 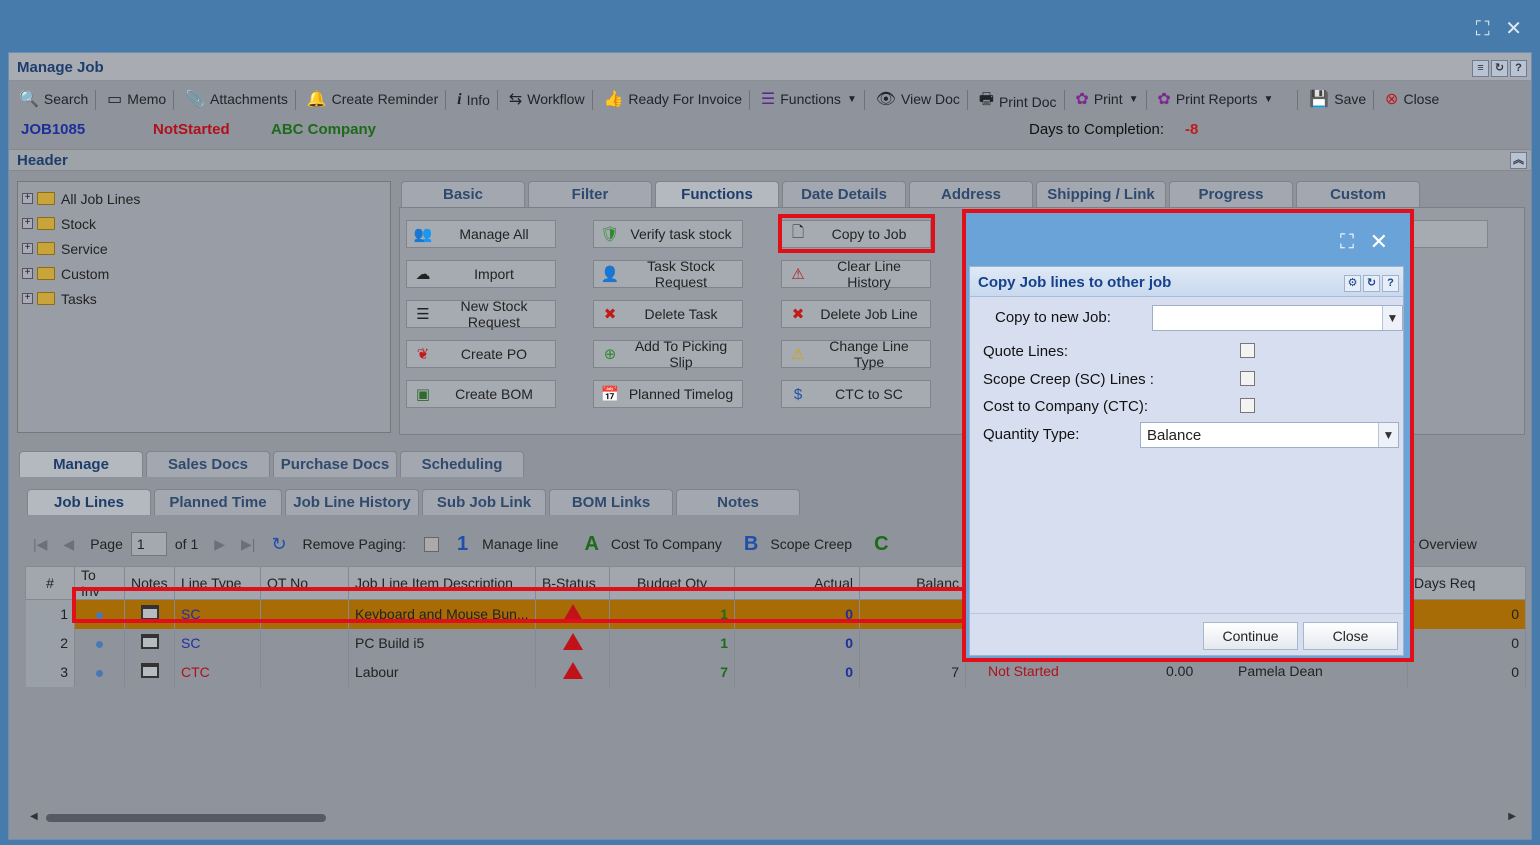 What do you see at coordinates (481, 394) in the screenshot?
I see `create-bom-button: ▣ Create BOM` at bounding box center [481, 394].